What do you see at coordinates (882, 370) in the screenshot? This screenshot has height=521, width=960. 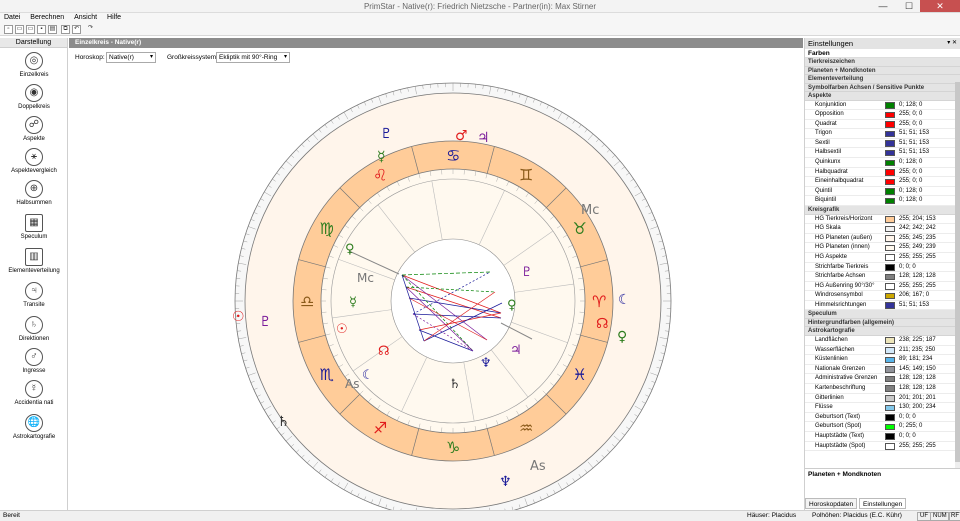 I see `astro-row: Nationale Grenzen 145; 149; 150` at bounding box center [882, 370].